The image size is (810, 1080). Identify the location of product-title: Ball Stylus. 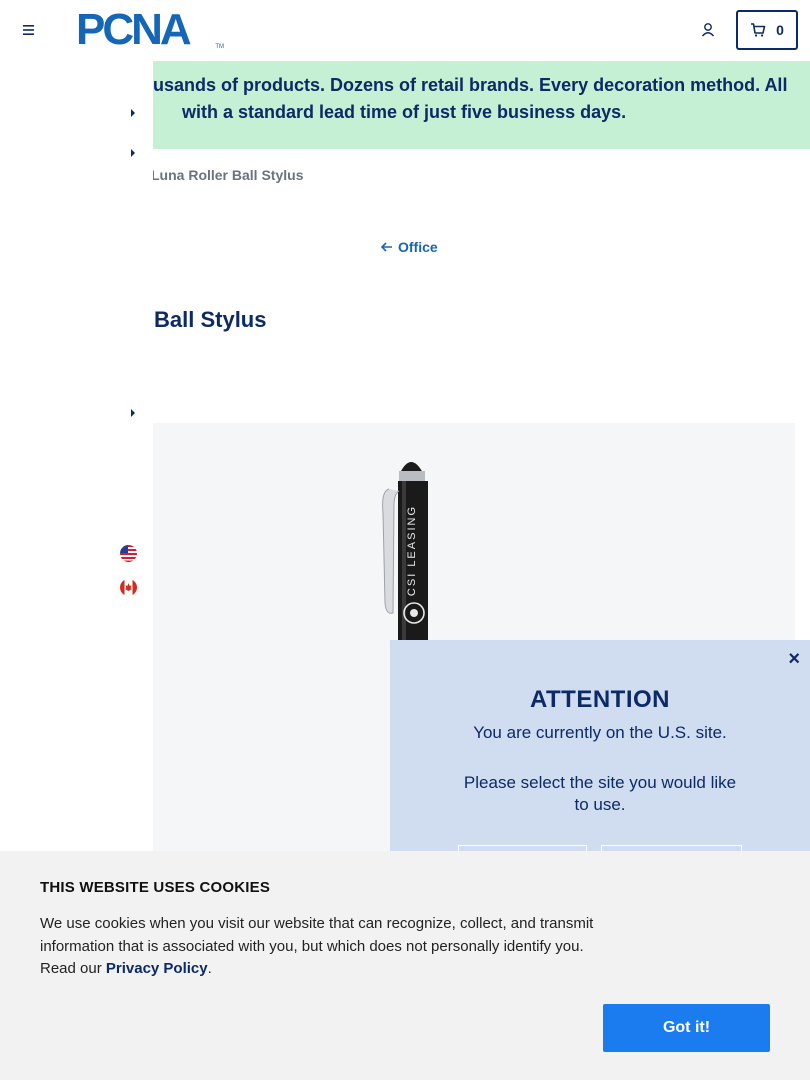
(210, 319).